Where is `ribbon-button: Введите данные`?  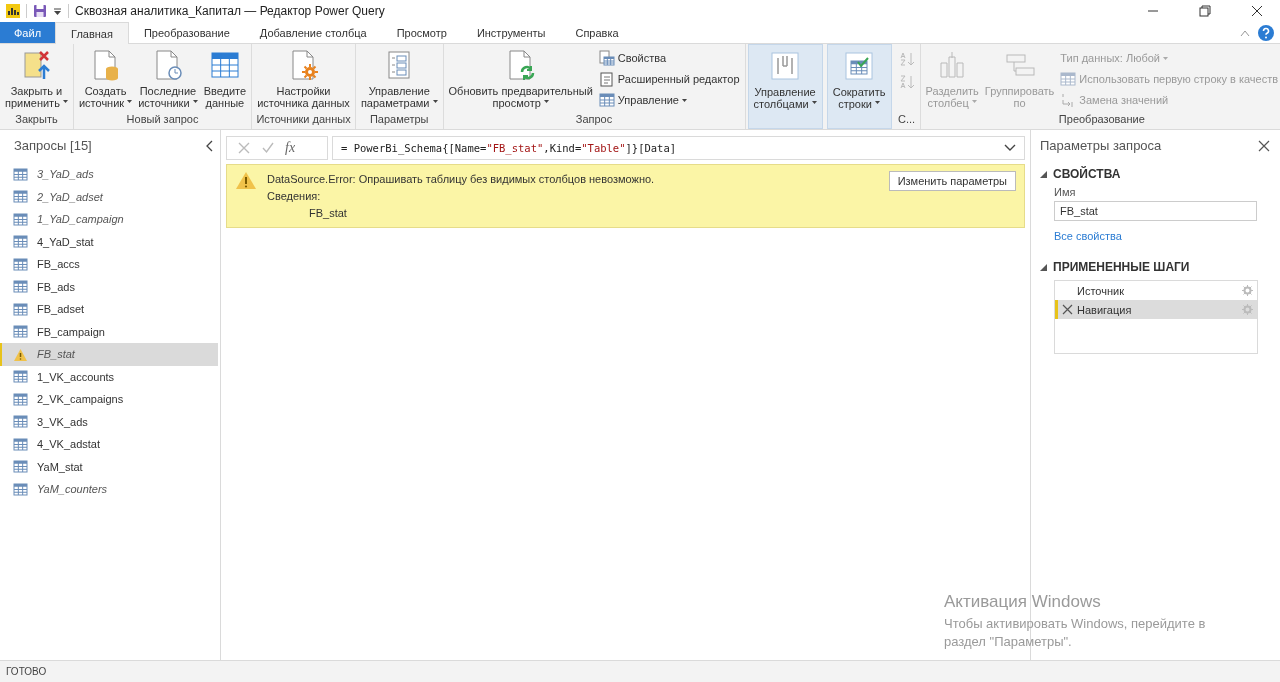 ribbon-button: Введите данные is located at coordinates (225, 80).